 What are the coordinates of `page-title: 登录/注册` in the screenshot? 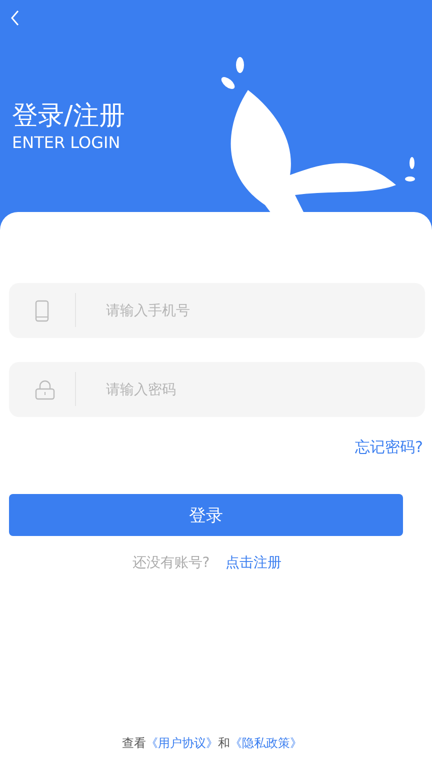 It's located at (68, 116).